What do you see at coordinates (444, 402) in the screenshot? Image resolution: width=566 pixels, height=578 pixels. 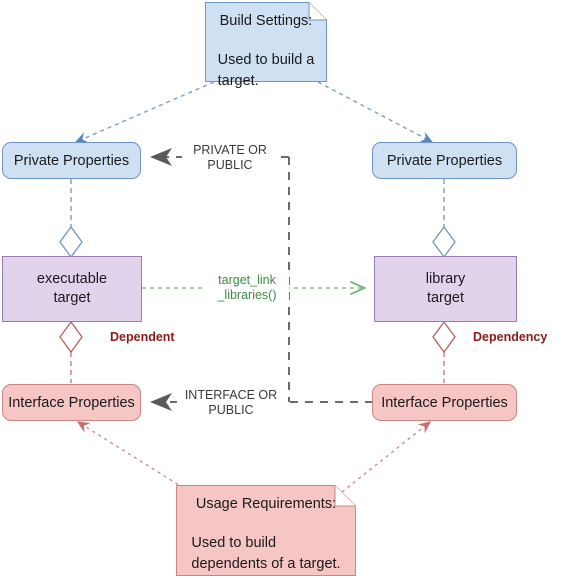 I see `node-interface-properties-right: Interface Properties` at bounding box center [444, 402].